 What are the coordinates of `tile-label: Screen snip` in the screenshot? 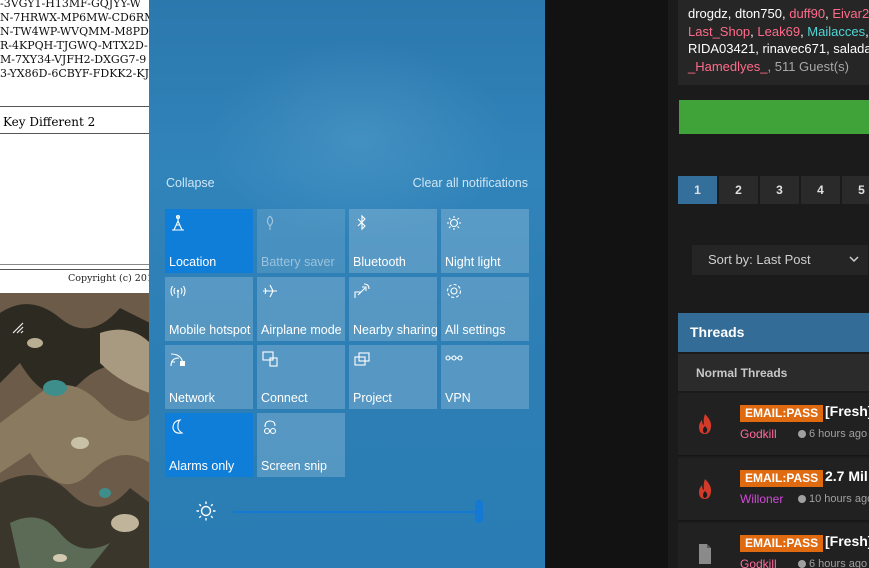 It's located at (294, 466).